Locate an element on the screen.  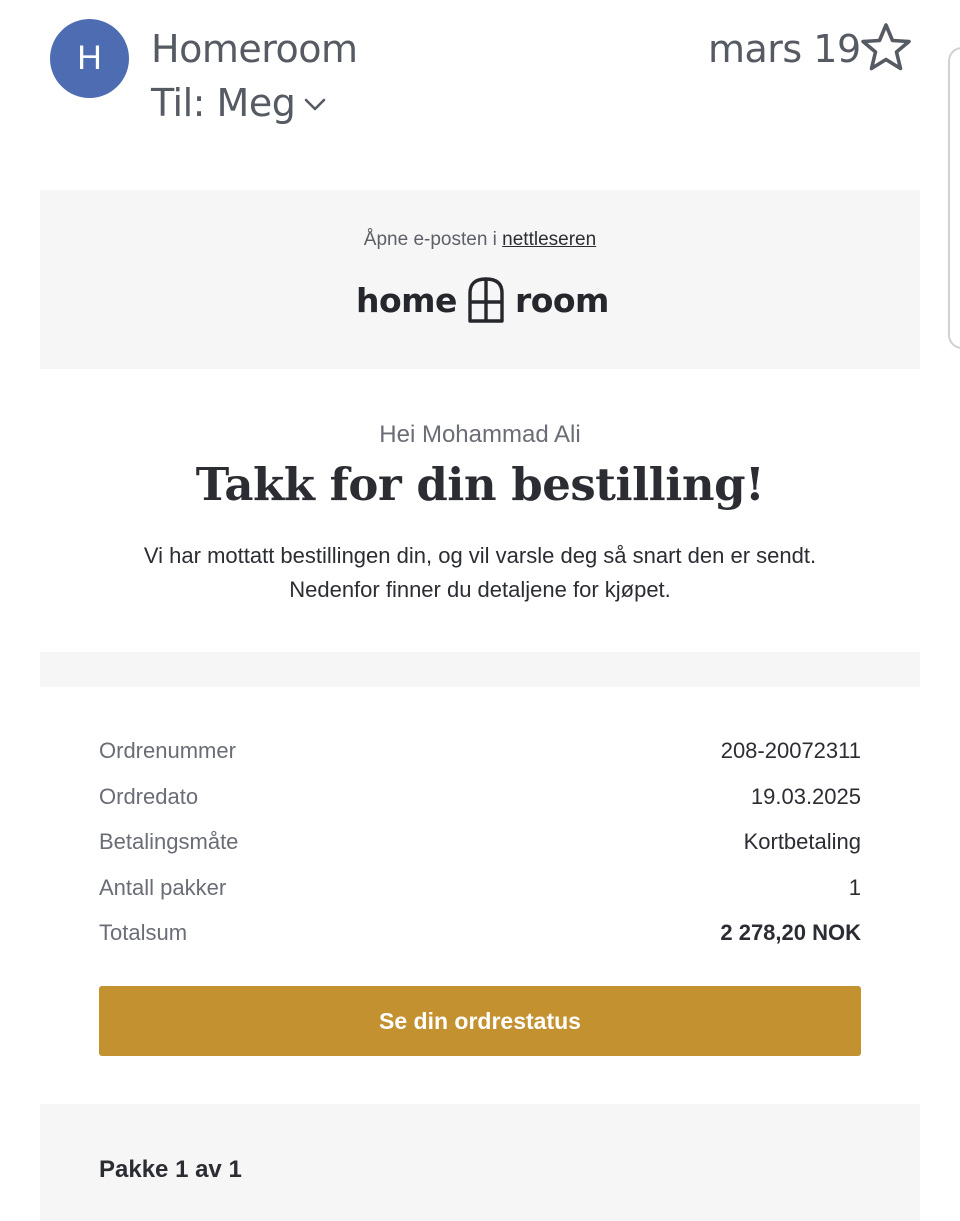
chevron-down-icon is located at coordinates (315, 104).